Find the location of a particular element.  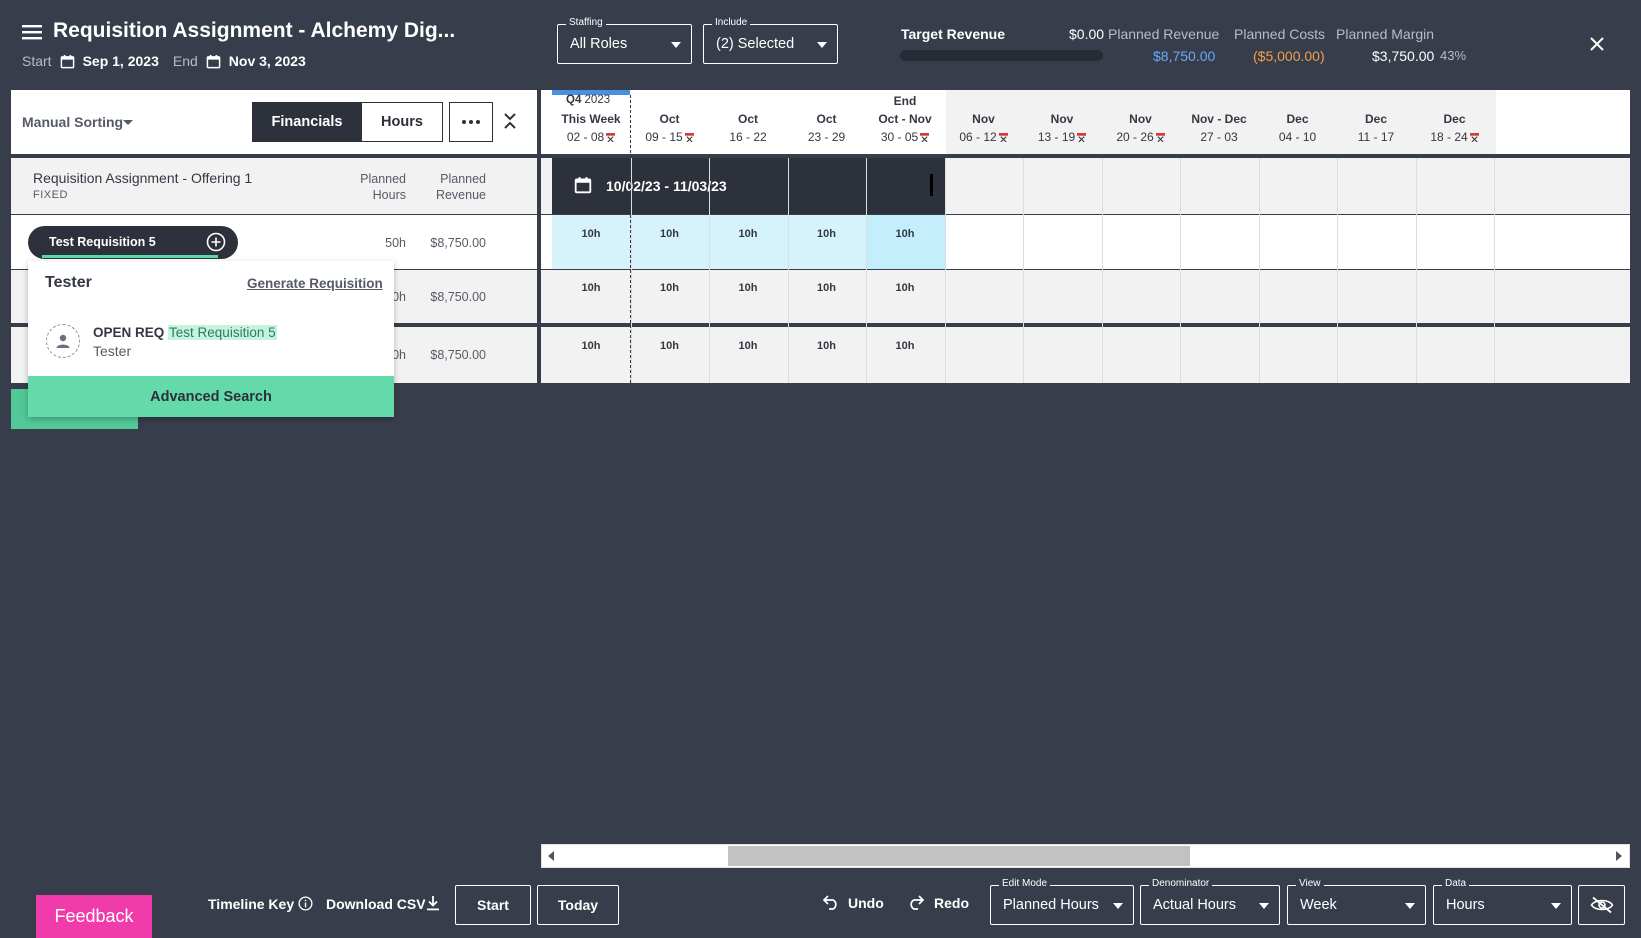

column-header: Dec 18 - 24 is located at coordinates (1455, 128).